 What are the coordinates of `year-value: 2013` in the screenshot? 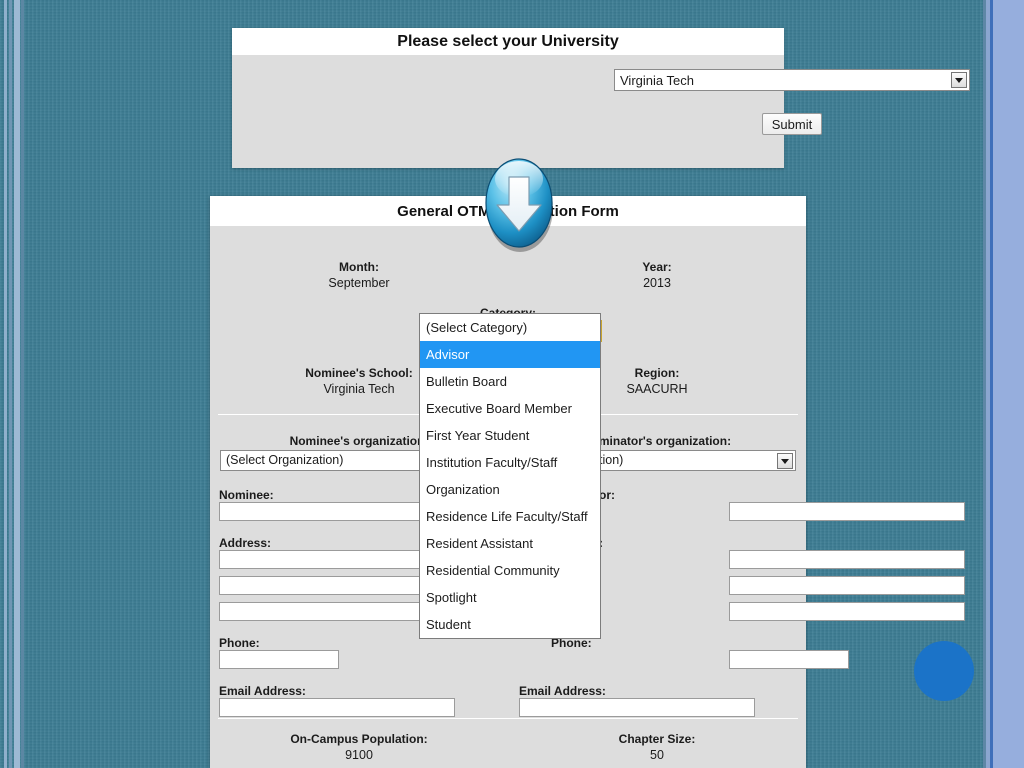 It's located at (657, 283).